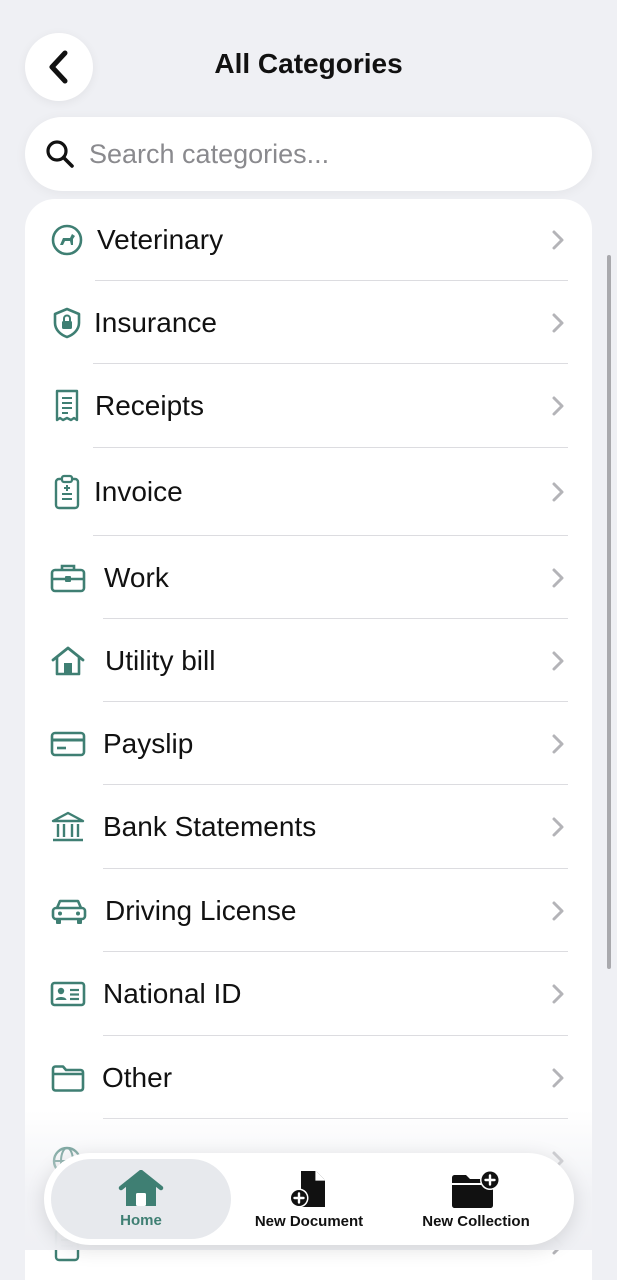  What do you see at coordinates (609, 612) in the screenshot?
I see `scrollbar` at bounding box center [609, 612].